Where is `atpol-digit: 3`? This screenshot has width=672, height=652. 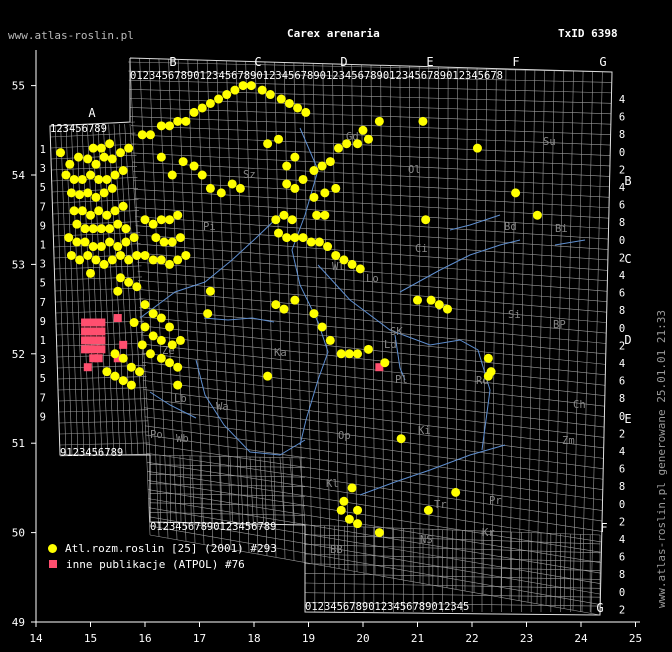
atpol-digit: 3 is located at coordinates (43, 169).